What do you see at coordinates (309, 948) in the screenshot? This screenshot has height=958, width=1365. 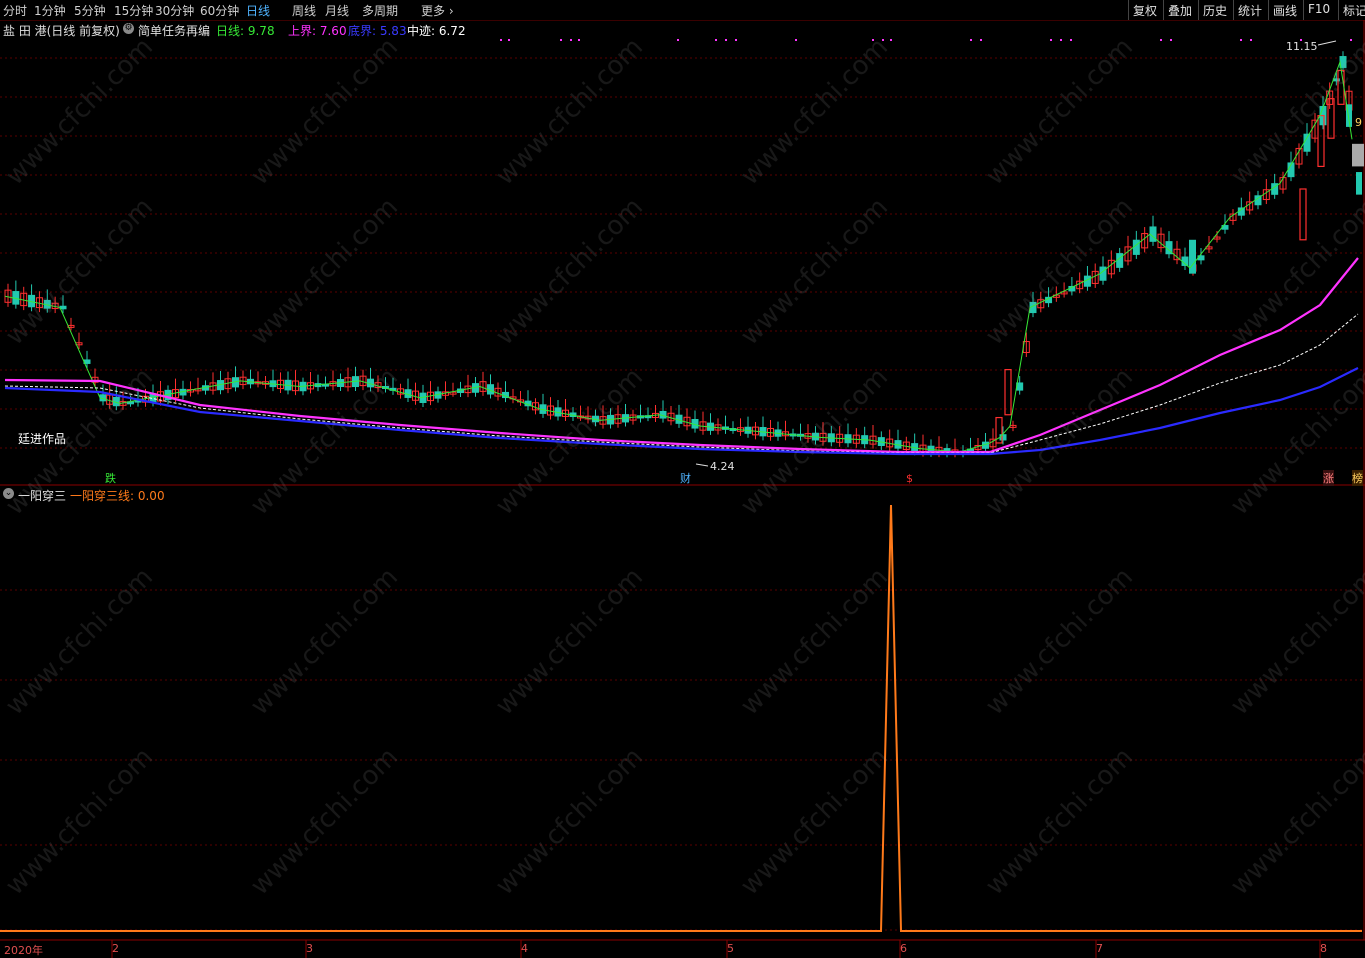 I see `date-label-2: 3` at bounding box center [309, 948].